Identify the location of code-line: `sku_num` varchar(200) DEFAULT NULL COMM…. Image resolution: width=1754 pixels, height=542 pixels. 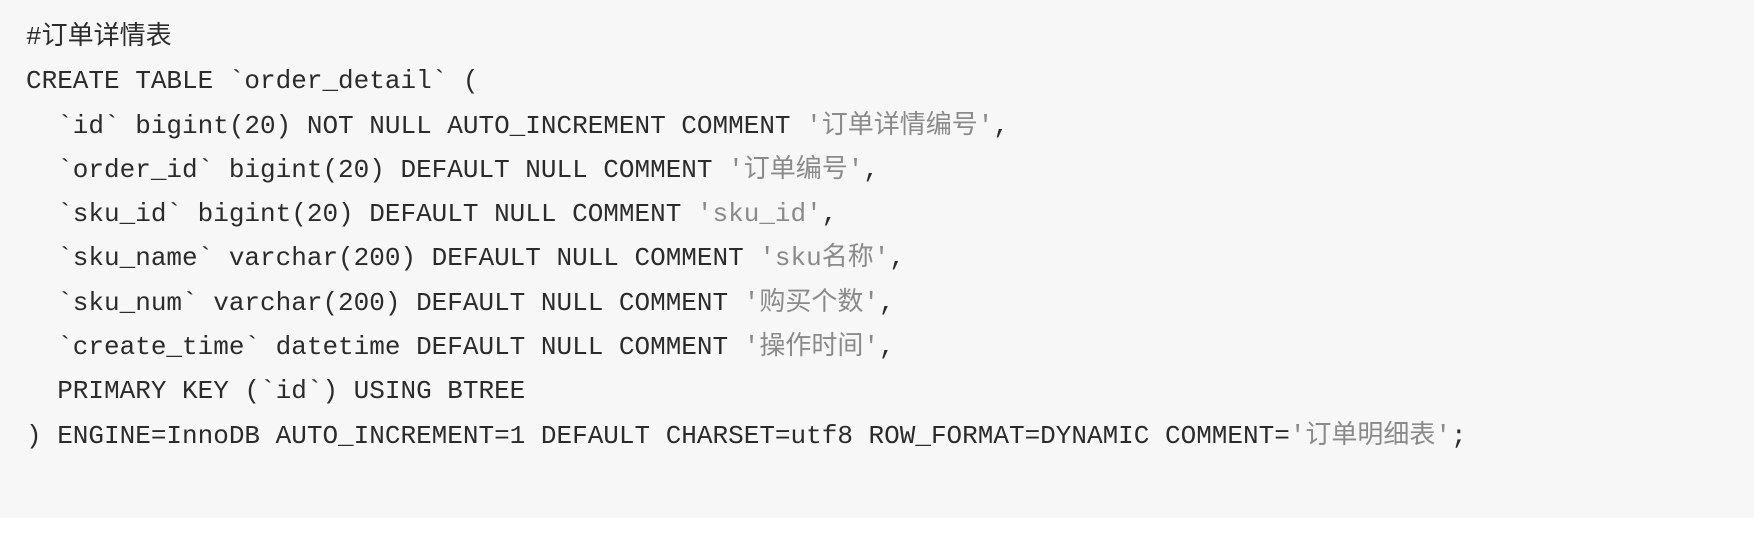
(890, 303).